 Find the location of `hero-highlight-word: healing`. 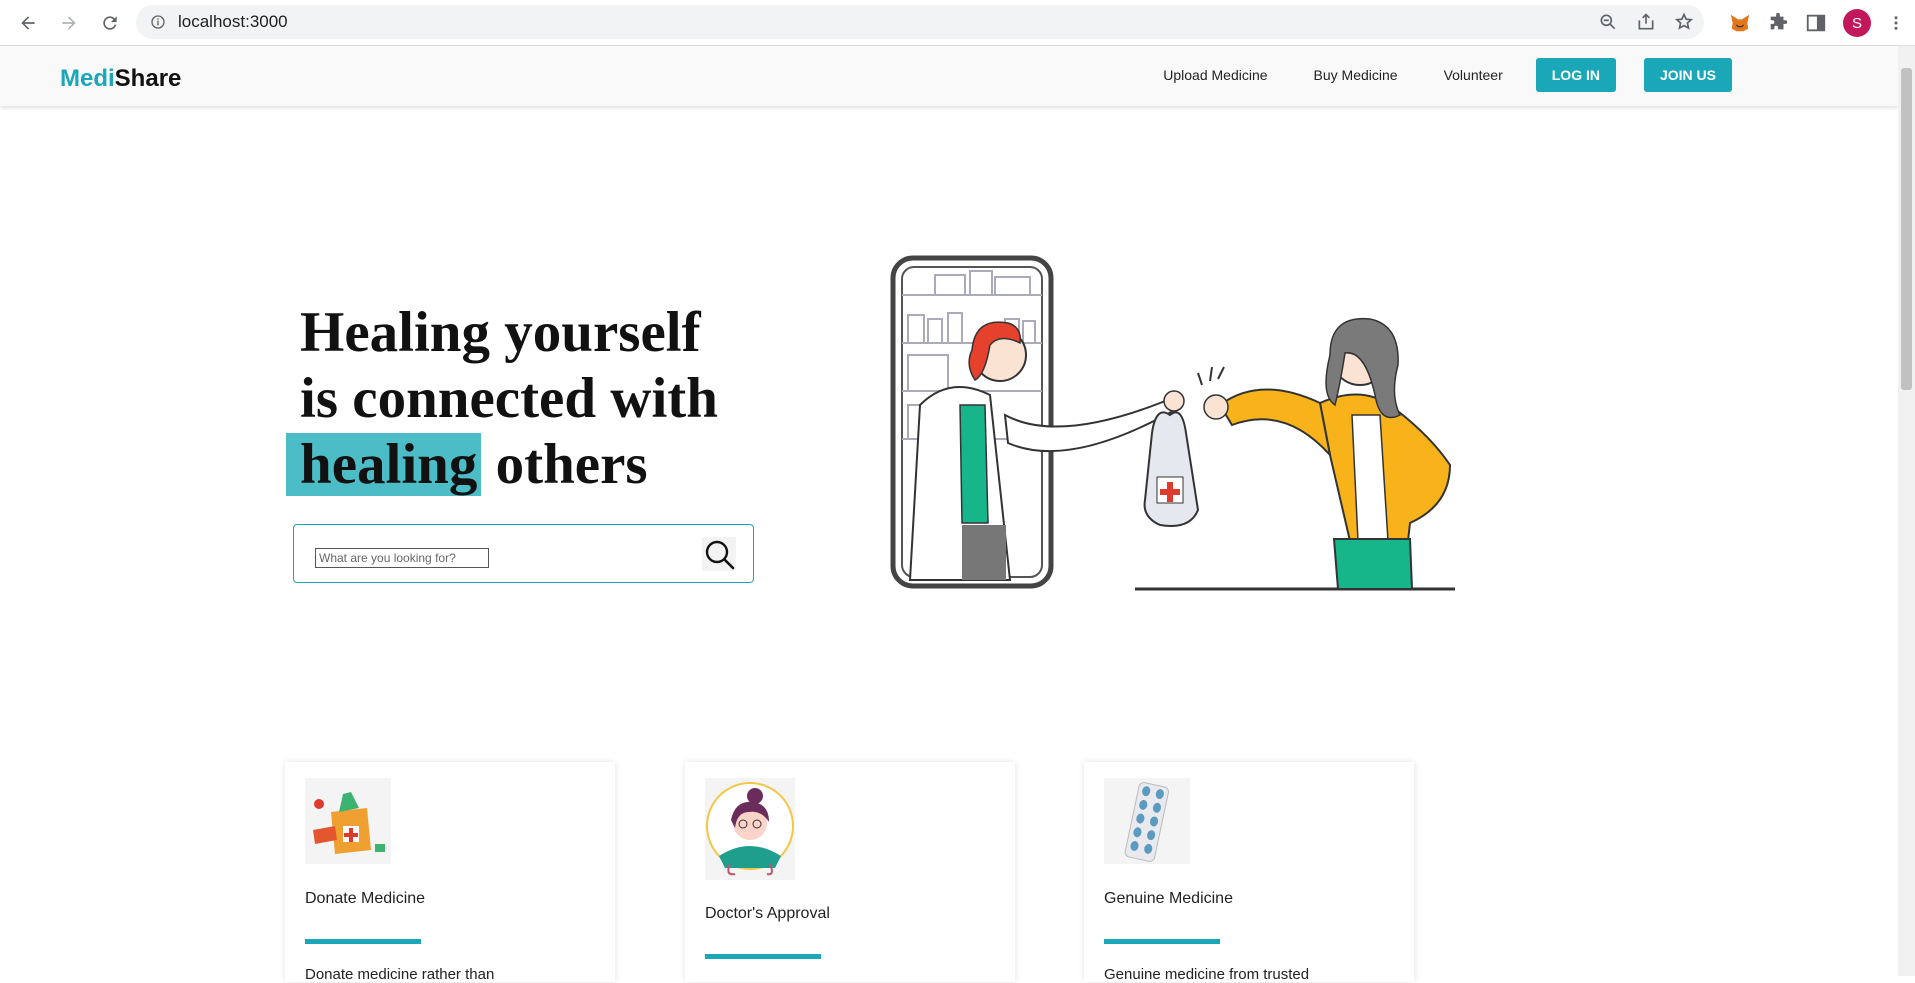

hero-highlight-word: healing is located at coordinates (384, 464).